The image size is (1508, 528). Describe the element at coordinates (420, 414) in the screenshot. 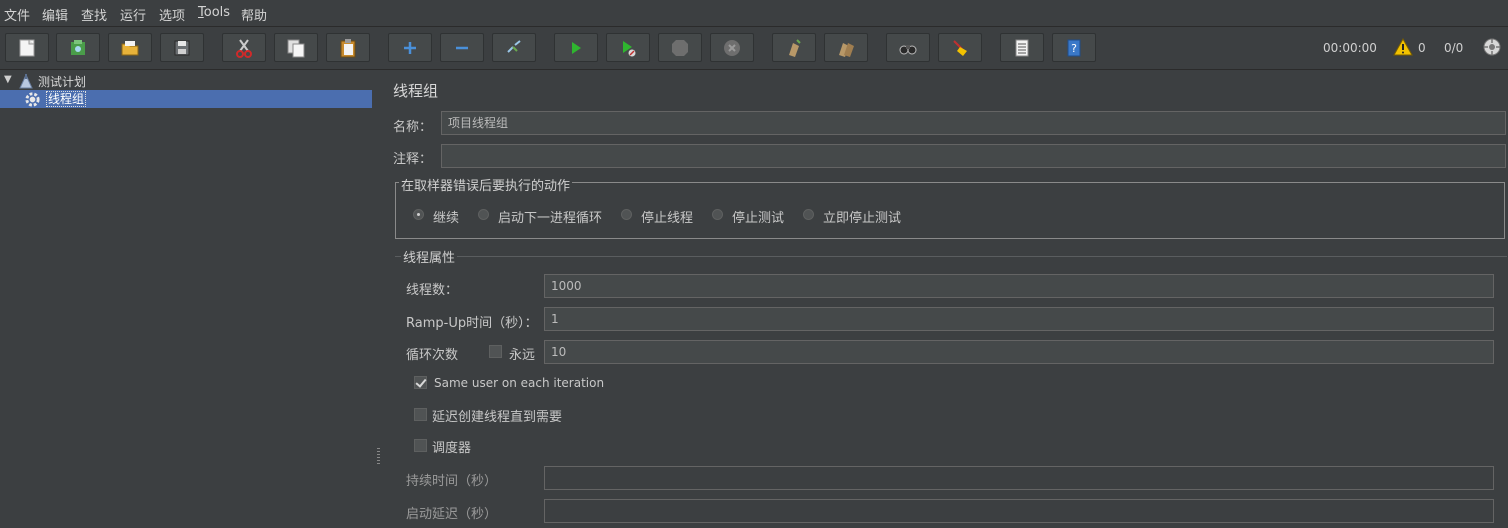

I see `delay-thread-creation-checkbox` at that location.